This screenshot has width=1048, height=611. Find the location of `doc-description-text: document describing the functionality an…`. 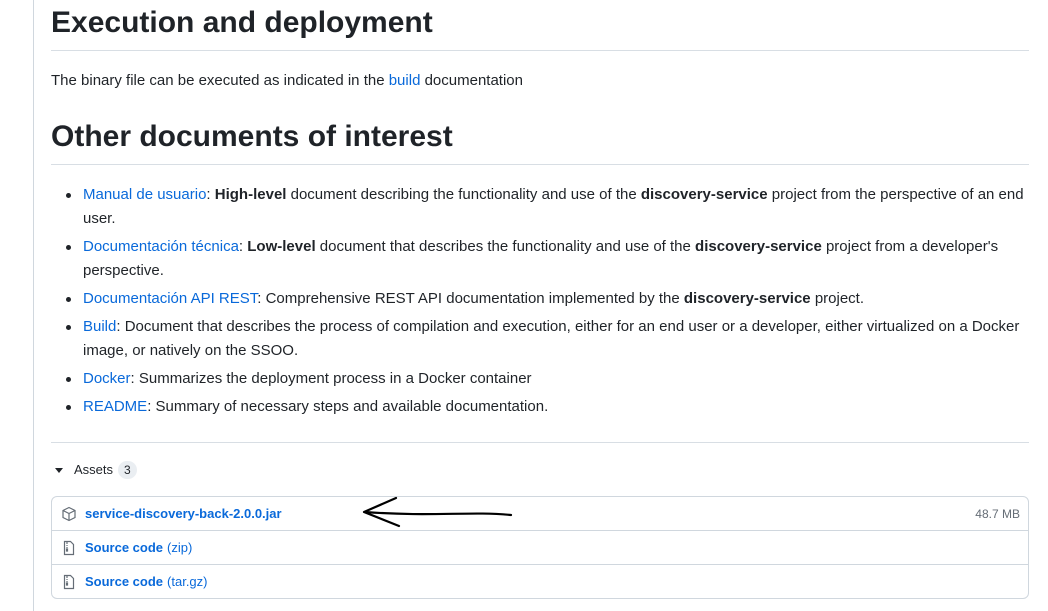

doc-description-text: document describing the functionality an… is located at coordinates (463, 194).